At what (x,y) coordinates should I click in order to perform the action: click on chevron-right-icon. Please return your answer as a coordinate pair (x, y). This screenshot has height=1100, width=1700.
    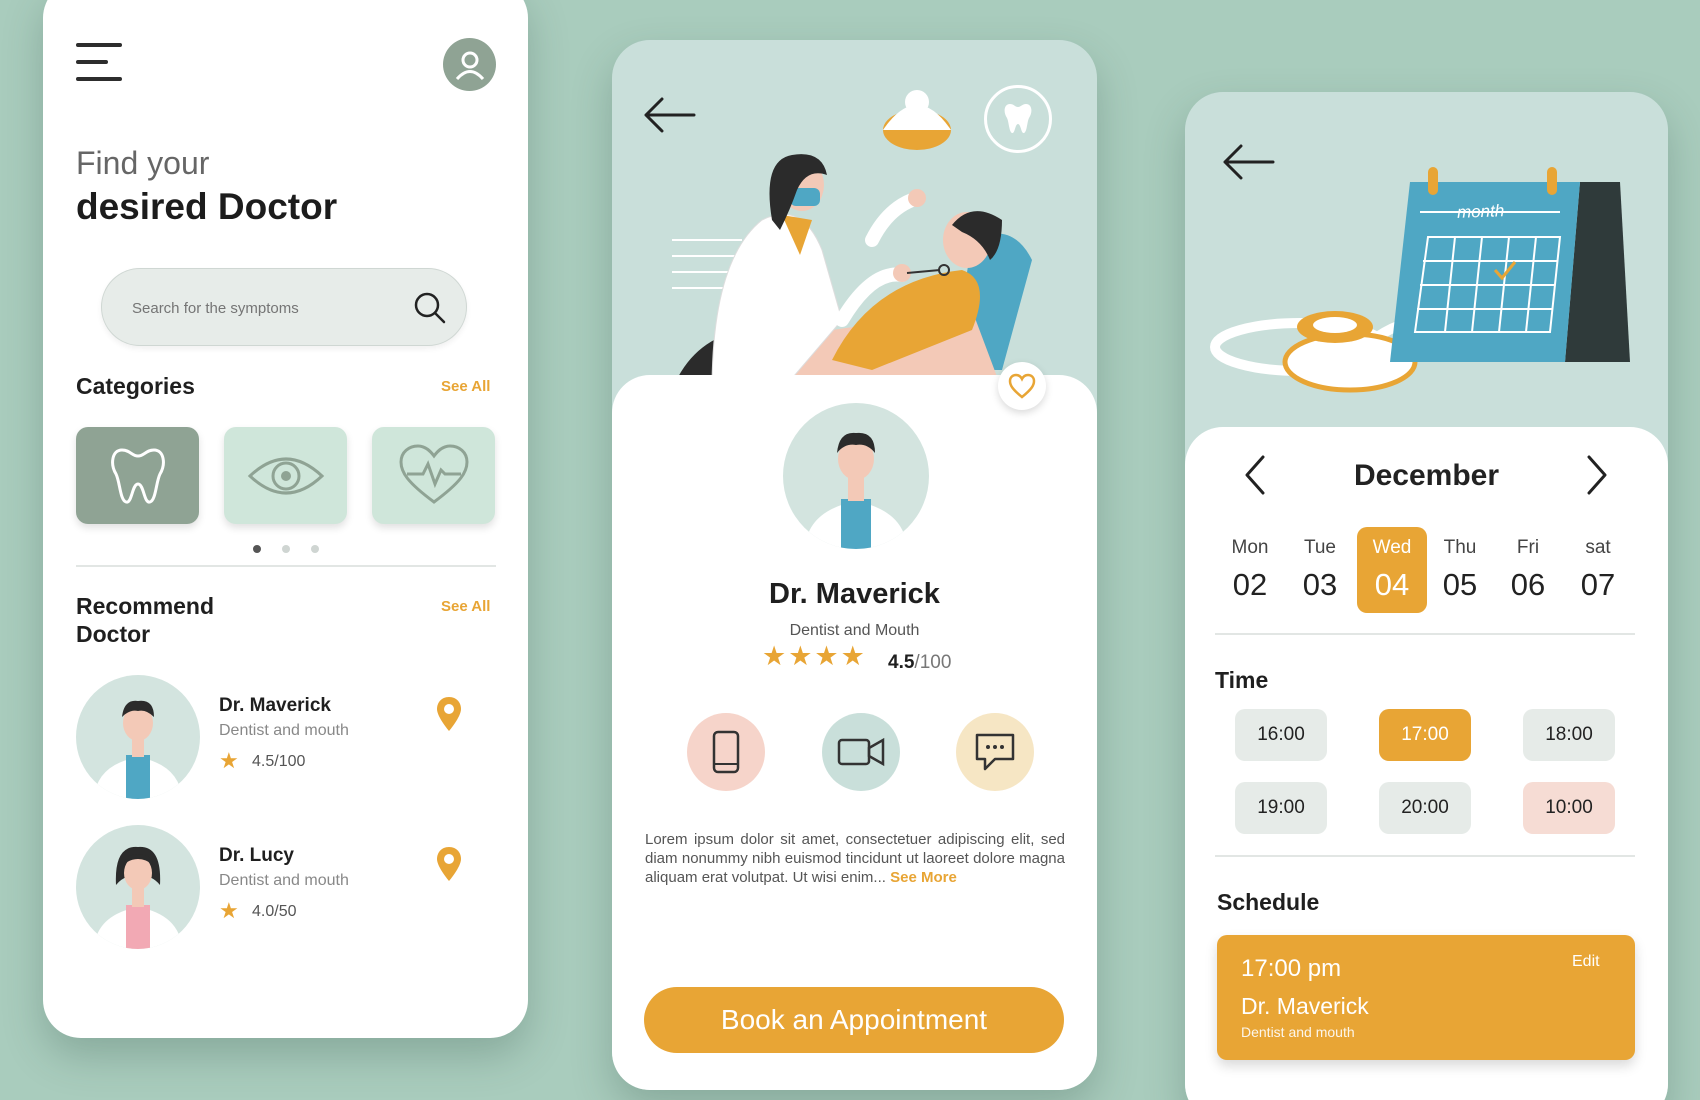
    Looking at the image, I should click on (1597, 475).